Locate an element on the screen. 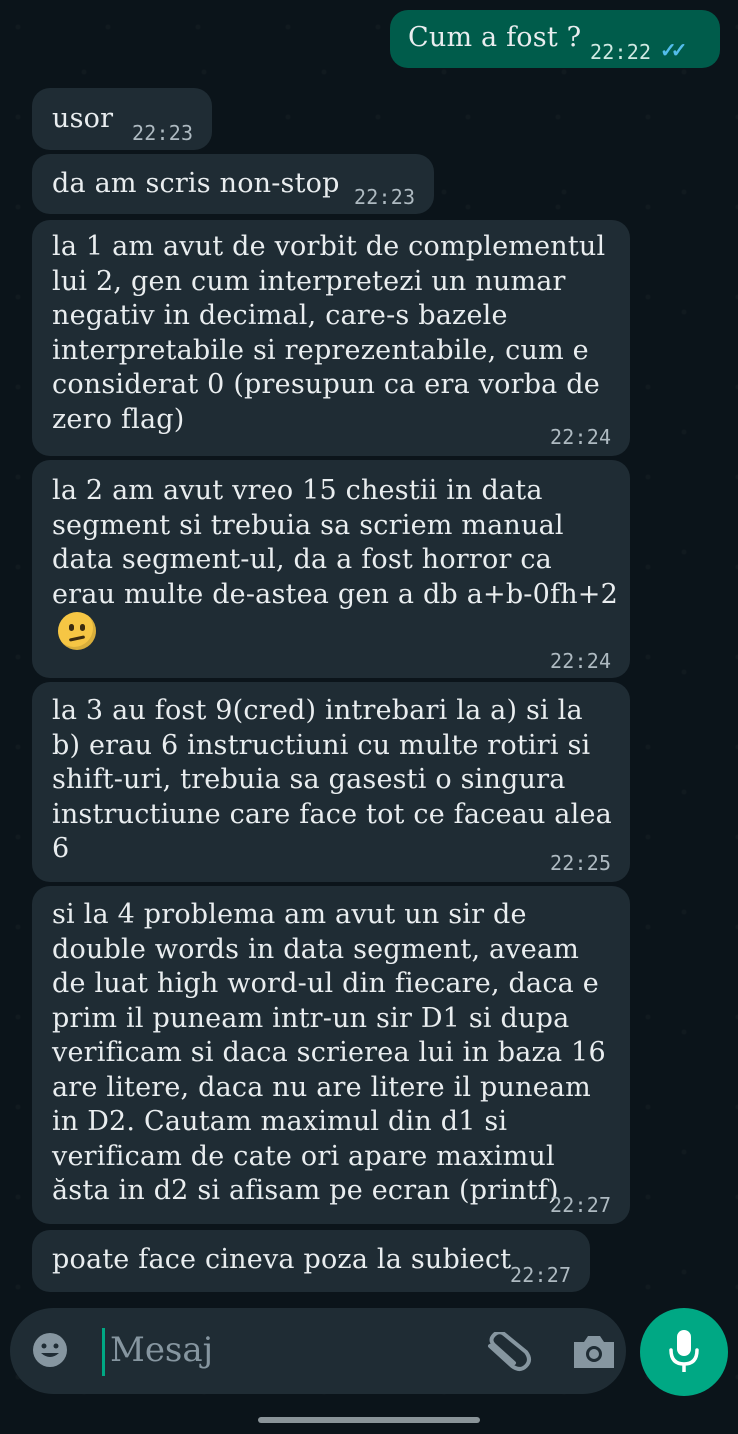 This screenshot has height=1434, width=738. message-outgoing: Cum a fost ? 22:22 ✓✓ is located at coordinates (555, 39).